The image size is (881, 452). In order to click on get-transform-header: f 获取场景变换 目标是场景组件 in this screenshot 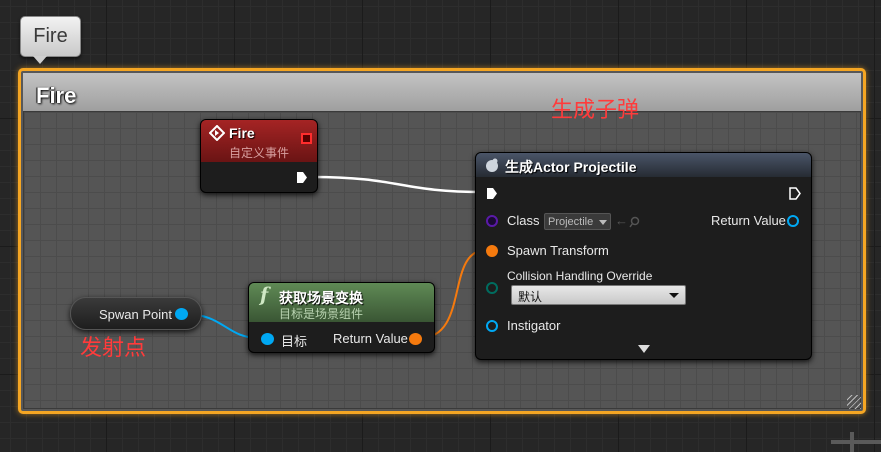, I will do `click(341, 302)`.